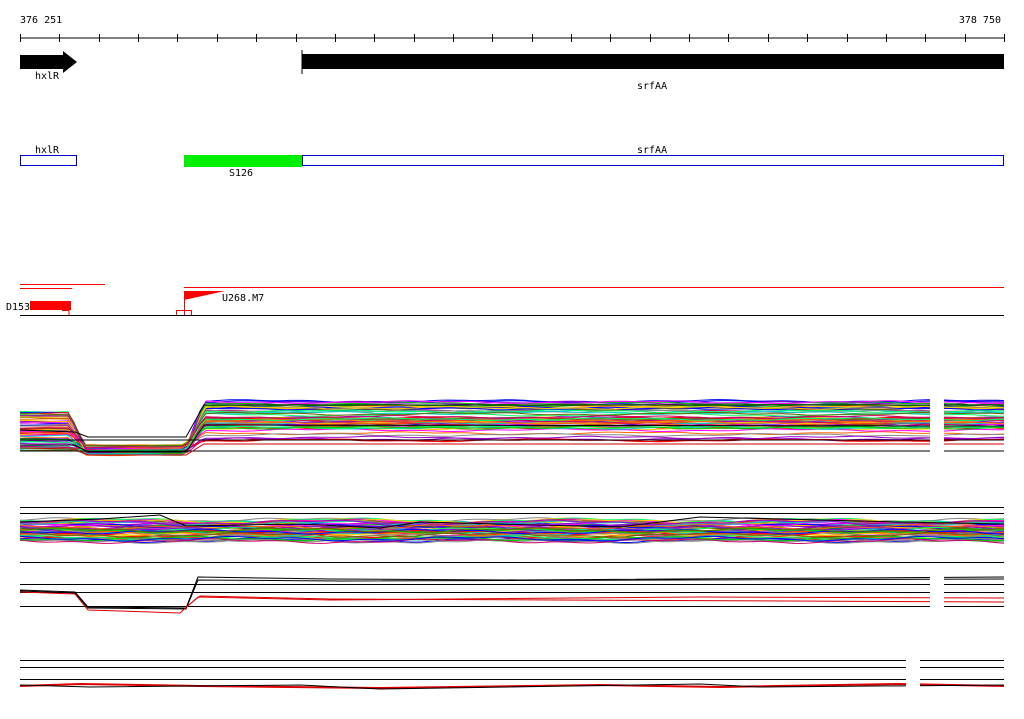 The height and width of the screenshot is (719, 1024). What do you see at coordinates (41, 20) in the screenshot?
I see `ruler-start-label: 376 251` at bounding box center [41, 20].